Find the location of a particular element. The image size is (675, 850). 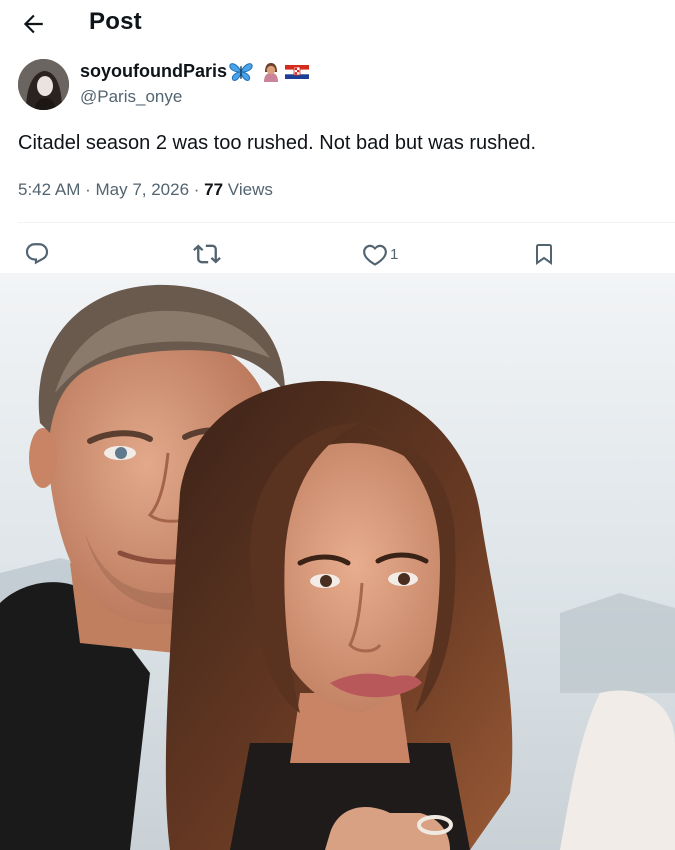

woman-gesturing-icon is located at coordinates (271, 72).